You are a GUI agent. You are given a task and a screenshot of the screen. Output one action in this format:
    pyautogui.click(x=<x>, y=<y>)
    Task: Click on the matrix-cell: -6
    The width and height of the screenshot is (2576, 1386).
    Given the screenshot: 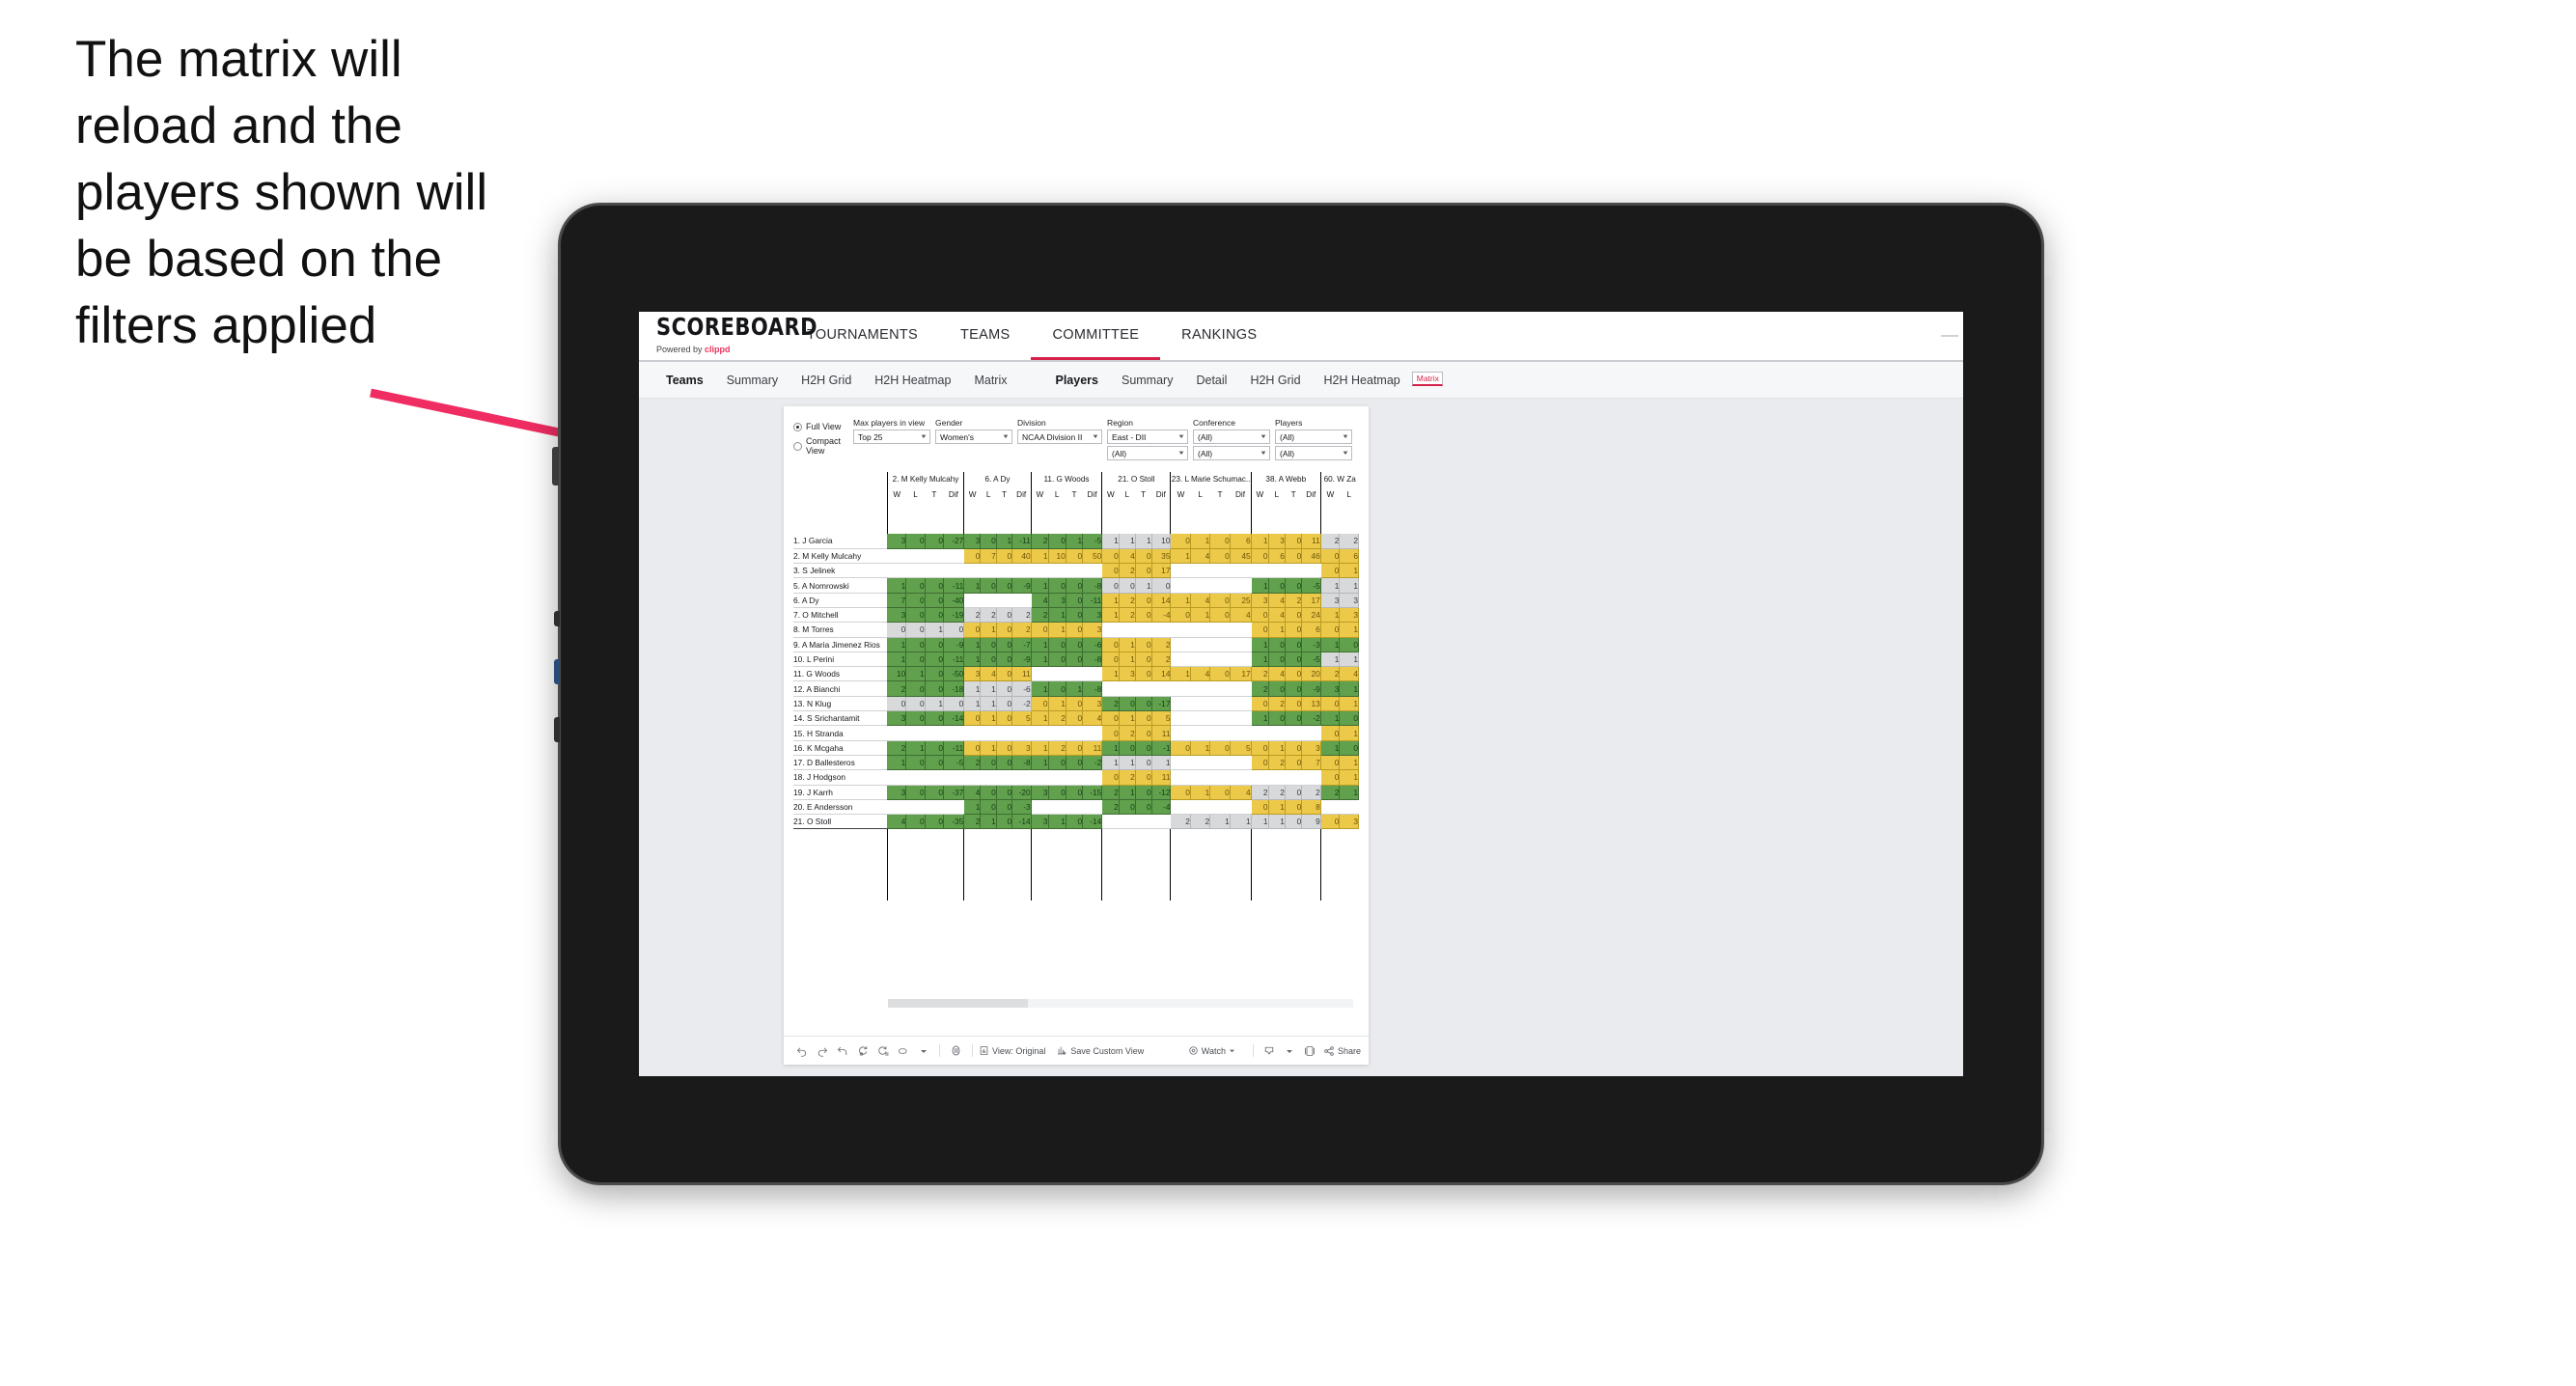 What is the action you would take?
    pyautogui.click(x=1092, y=644)
    